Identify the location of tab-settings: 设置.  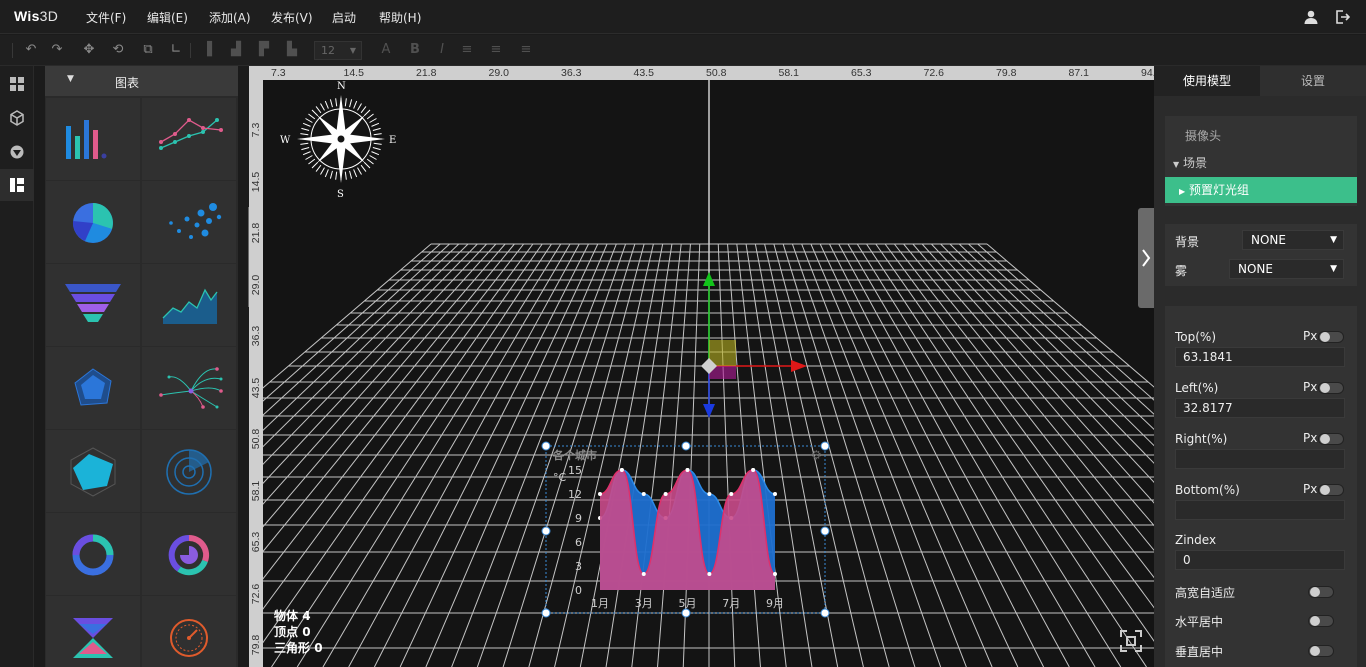
(1313, 81).